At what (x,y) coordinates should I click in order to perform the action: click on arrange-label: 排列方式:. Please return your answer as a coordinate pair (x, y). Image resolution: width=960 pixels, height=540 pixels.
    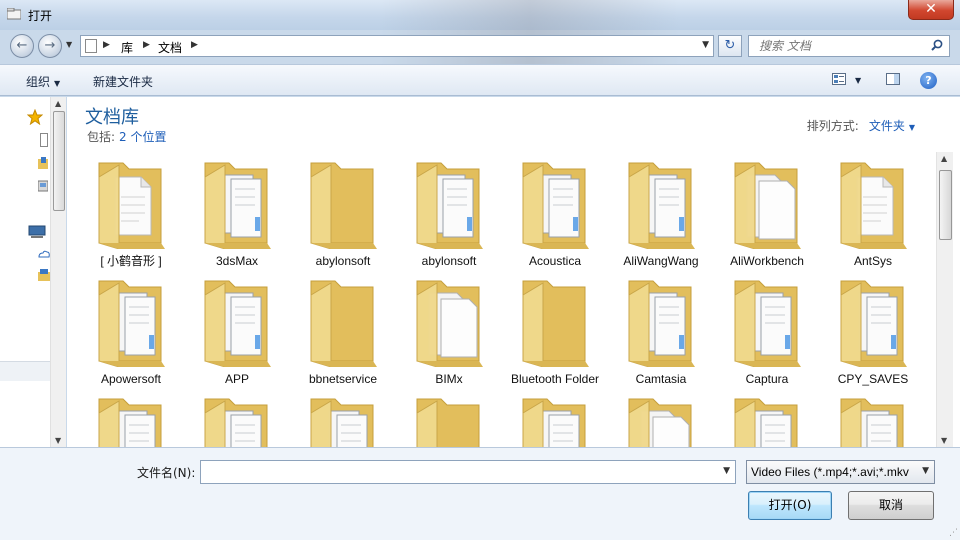
    Looking at the image, I should click on (832, 126).